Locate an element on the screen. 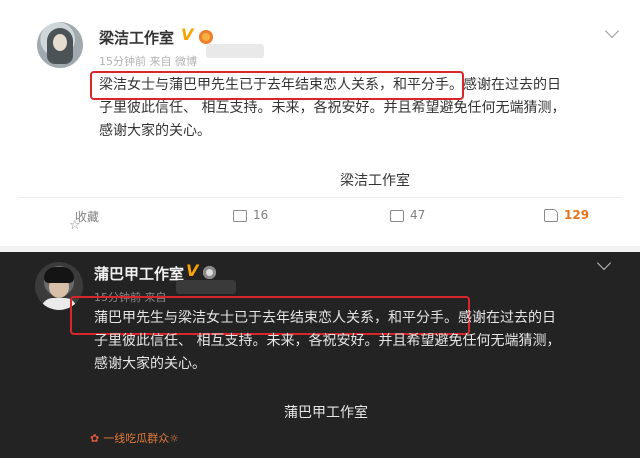  flower-icon: ✿ is located at coordinates (95, 438).